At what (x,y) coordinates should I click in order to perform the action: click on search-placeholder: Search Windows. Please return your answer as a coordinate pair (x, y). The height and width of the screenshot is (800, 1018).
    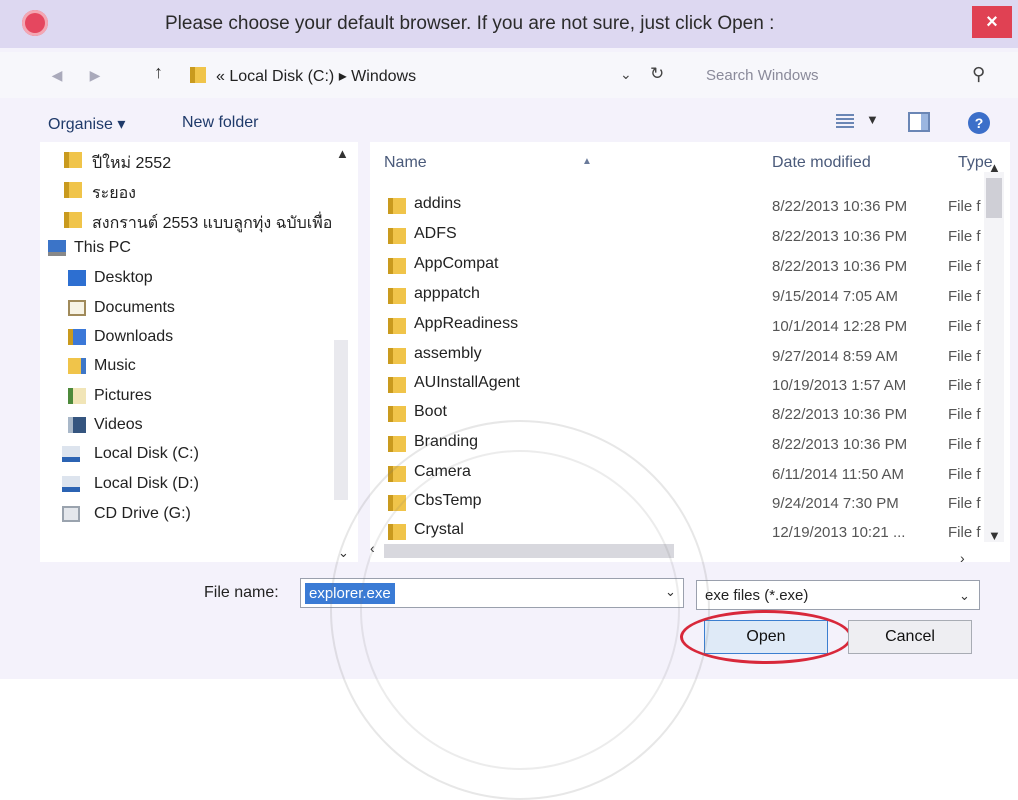
    Looking at the image, I should click on (762, 75).